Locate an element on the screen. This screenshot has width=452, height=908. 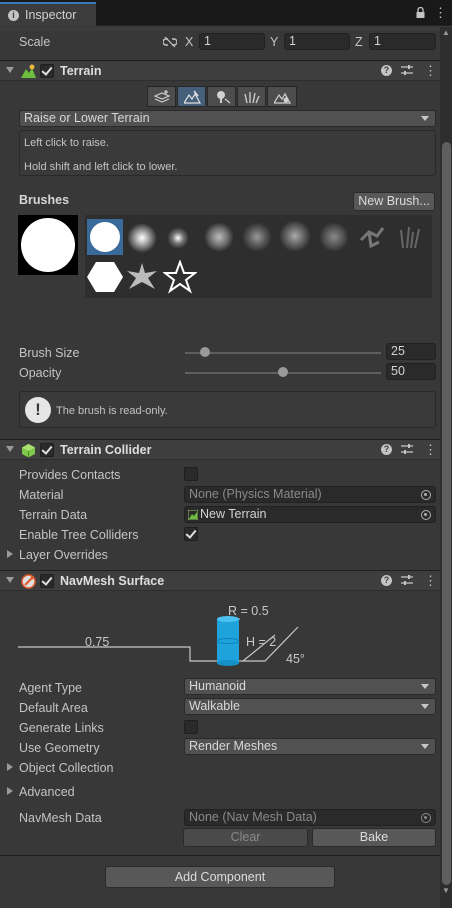
terrain-tool-dropdown: Raise or Lower Terrain is located at coordinates (227, 118).